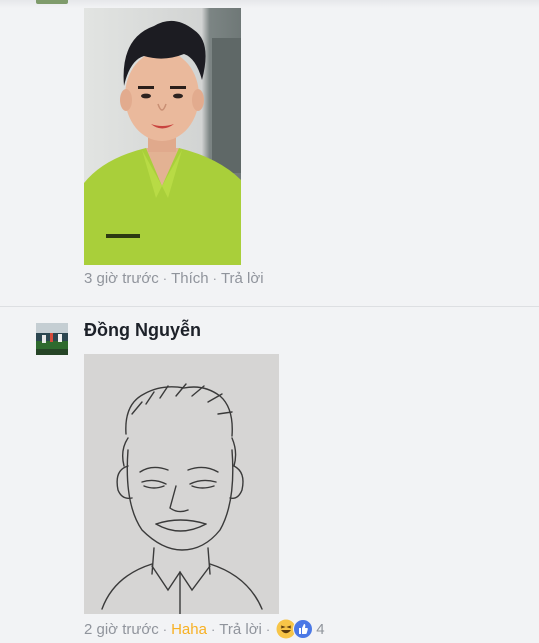 The height and width of the screenshot is (643, 539). What do you see at coordinates (320, 629) in the screenshot?
I see `reaction-count: 4` at bounding box center [320, 629].